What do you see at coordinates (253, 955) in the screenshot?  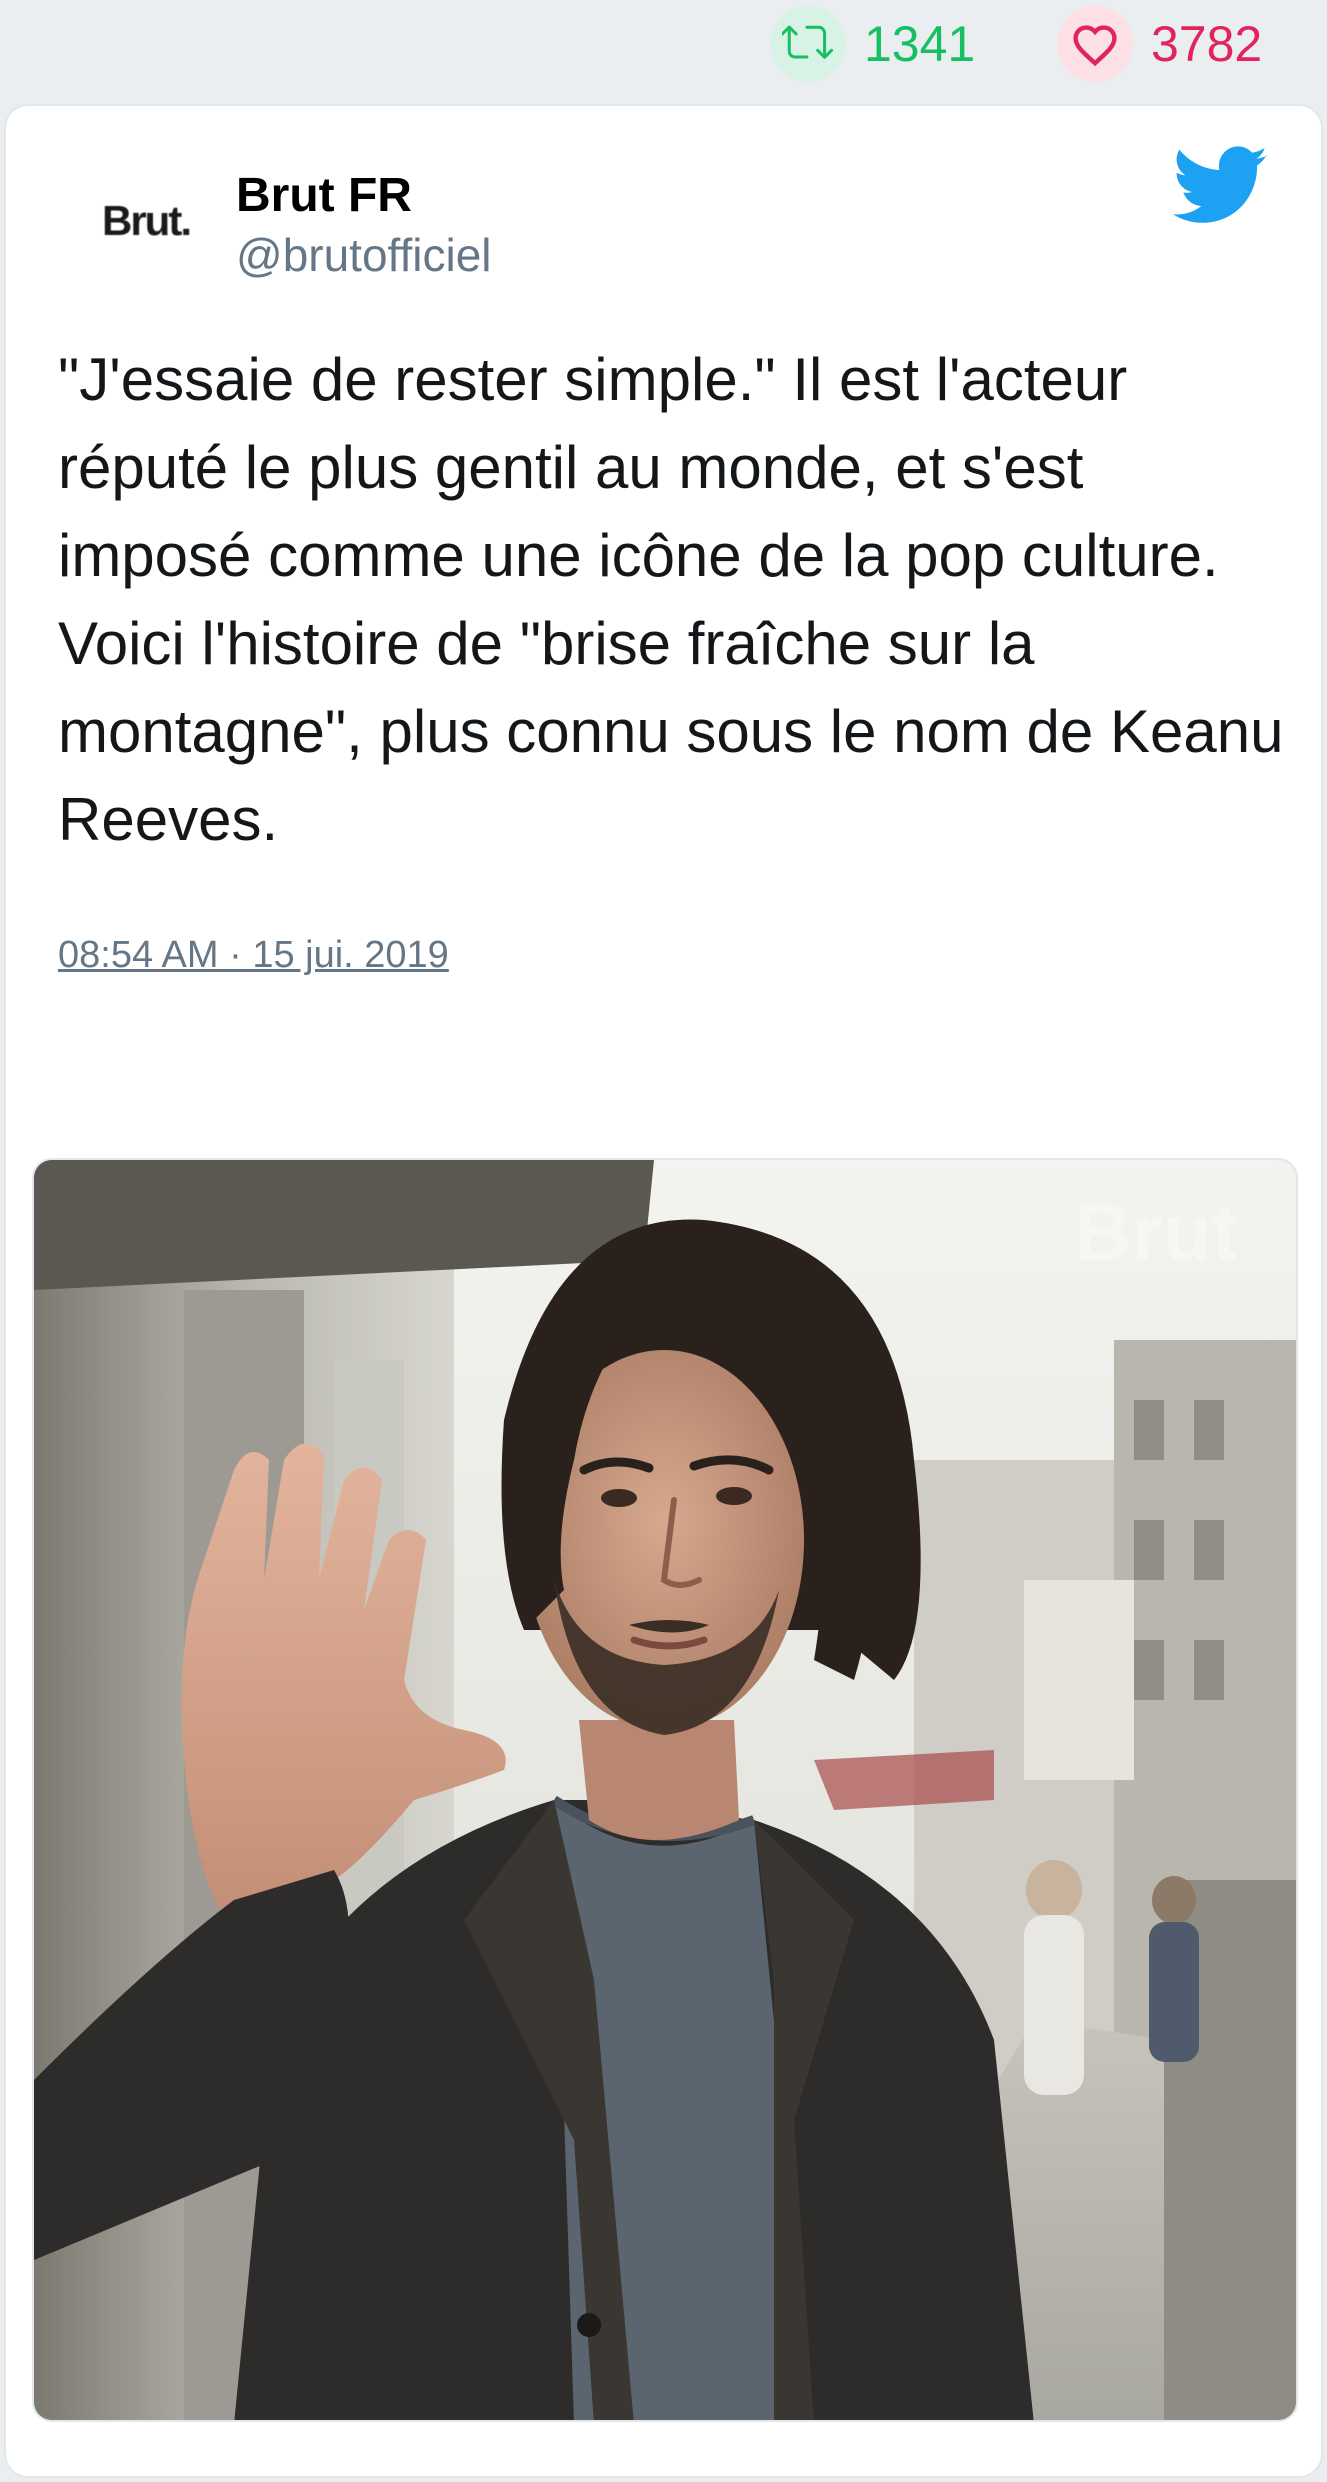 I see `tweet-timestamp-link: 08:54 AM · 15 jui. 2019` at bounding box center [253, 955].